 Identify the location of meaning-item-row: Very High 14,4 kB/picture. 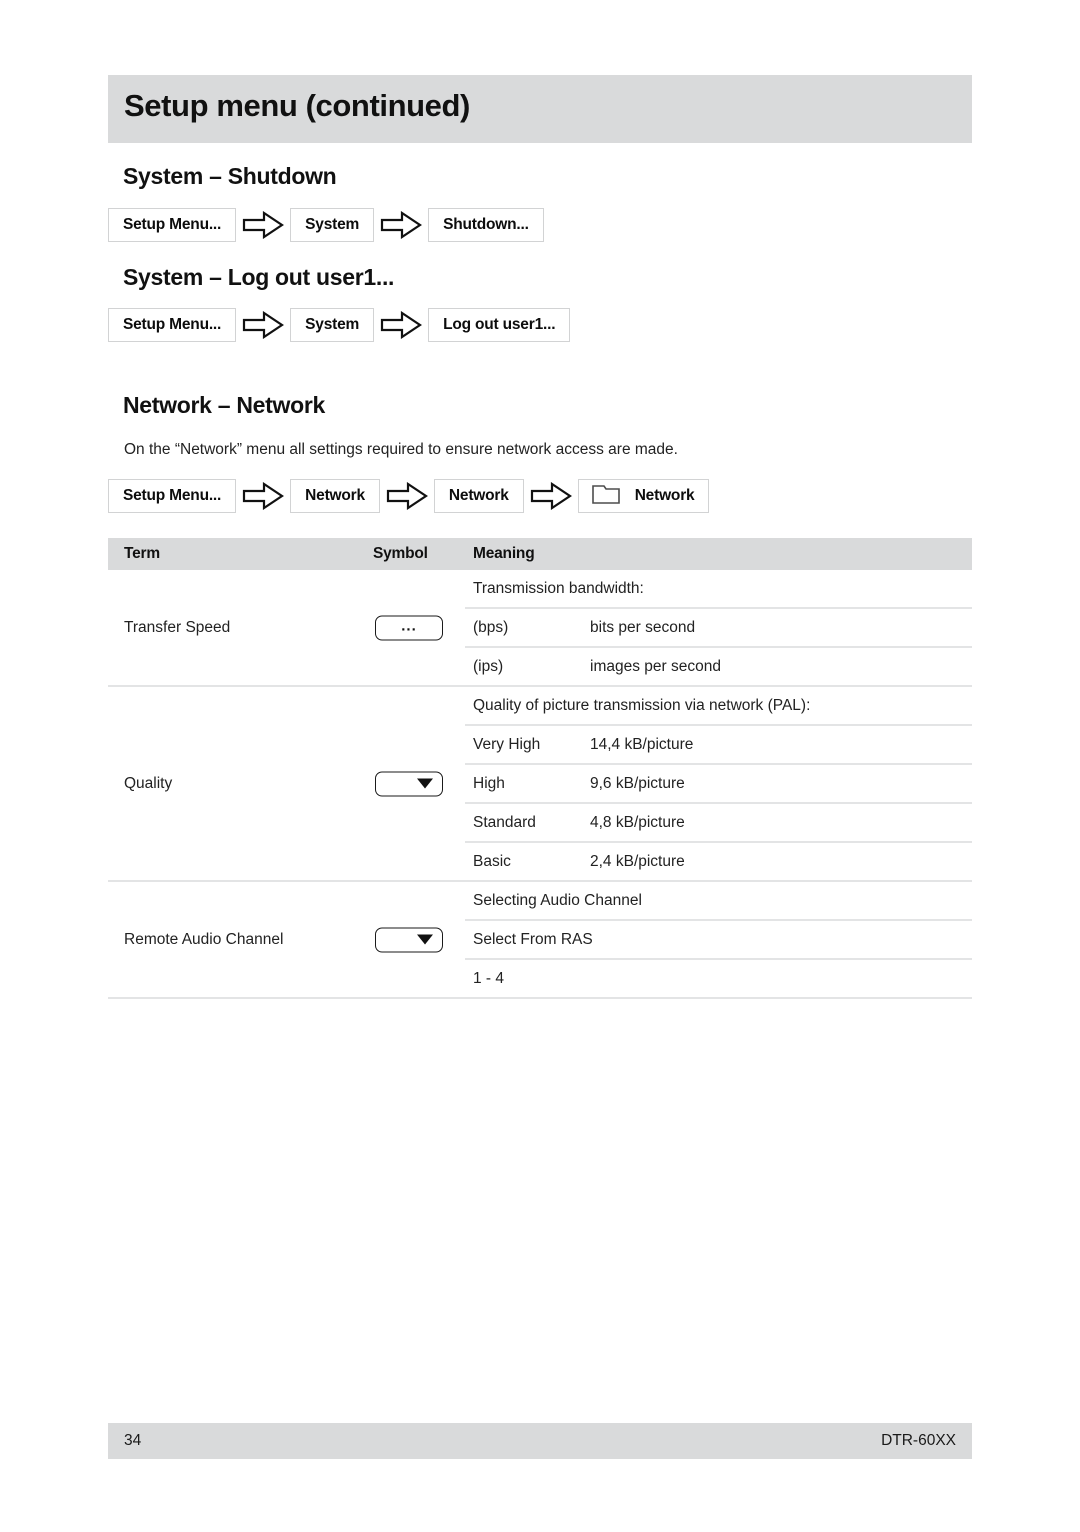
(718, 743).